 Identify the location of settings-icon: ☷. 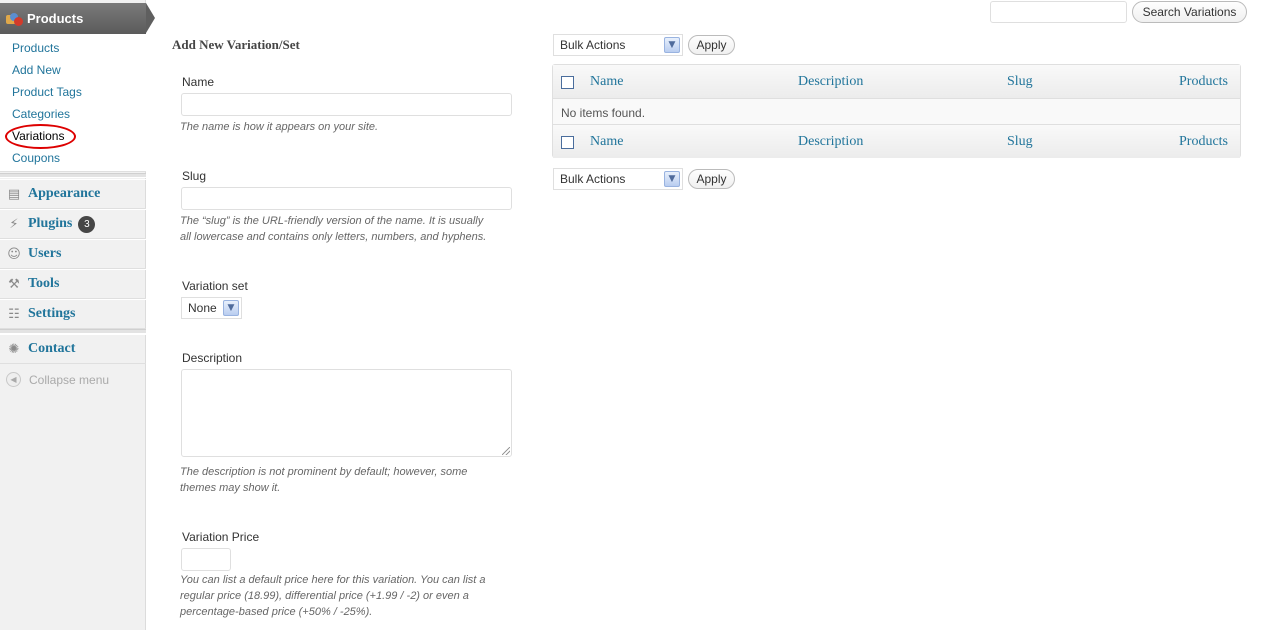
(14, 314).